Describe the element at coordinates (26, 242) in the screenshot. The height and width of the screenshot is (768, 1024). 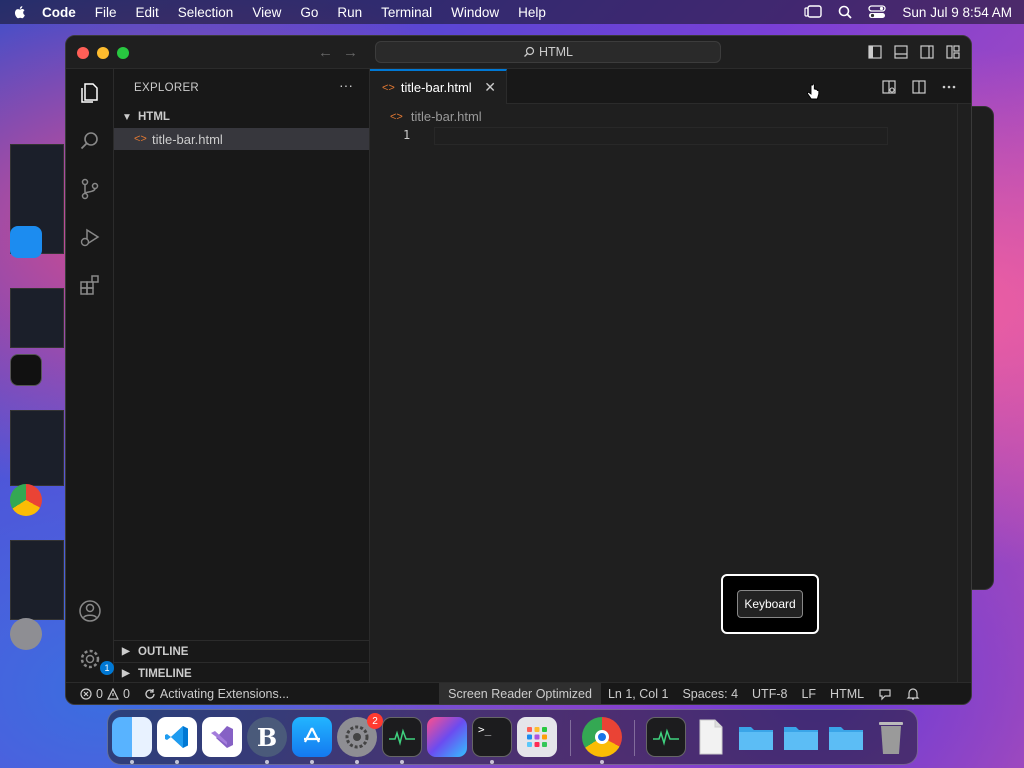
I see `app-store-stage-icon` at that location.